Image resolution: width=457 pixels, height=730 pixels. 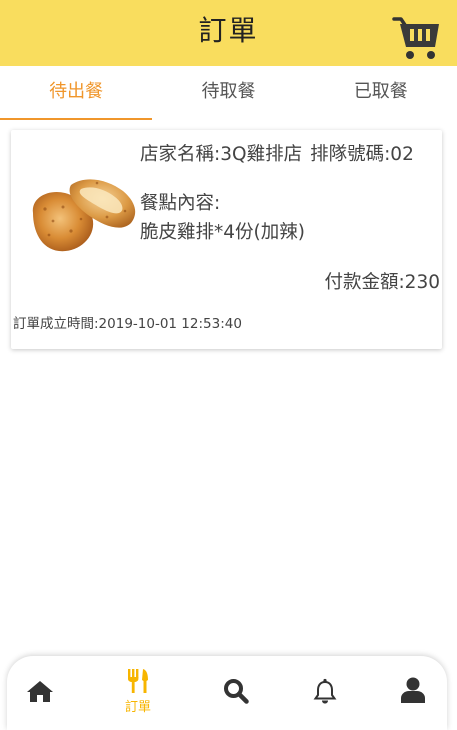 I want to click on bell-icon, so click(x=325, y=691).